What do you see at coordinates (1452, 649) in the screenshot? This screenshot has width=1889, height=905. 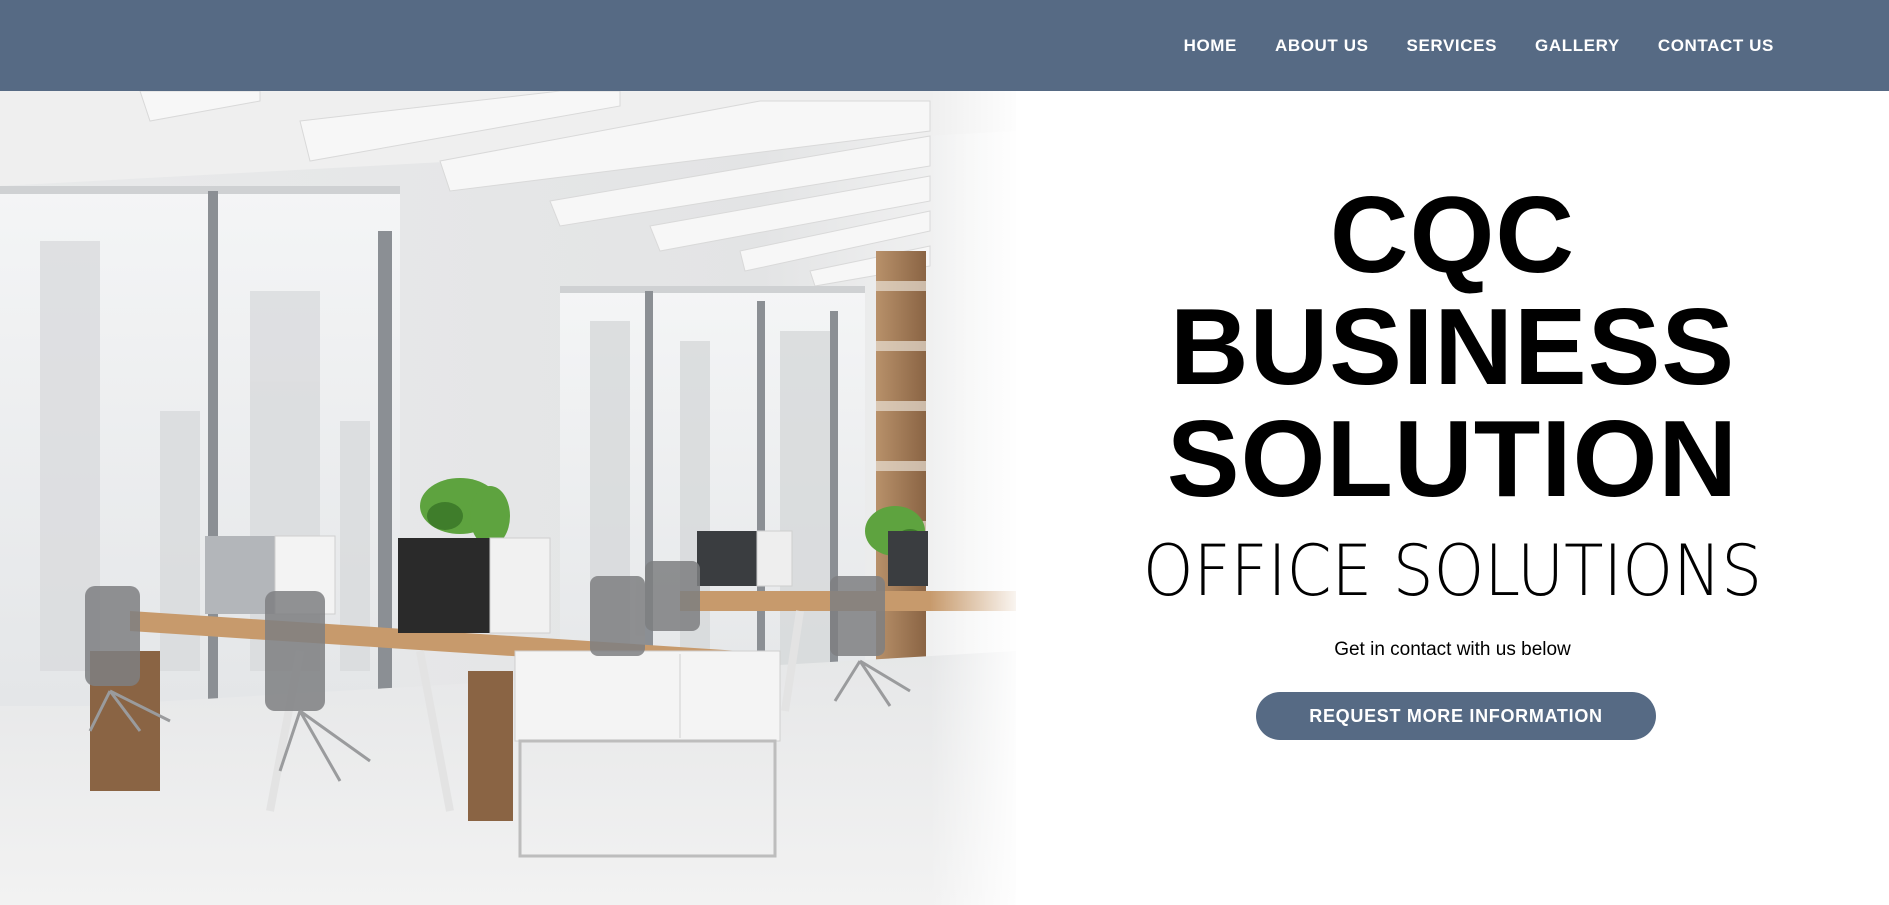 I see `hero-tagline: Get in contact with us below` at bounding box center [1452, 649].